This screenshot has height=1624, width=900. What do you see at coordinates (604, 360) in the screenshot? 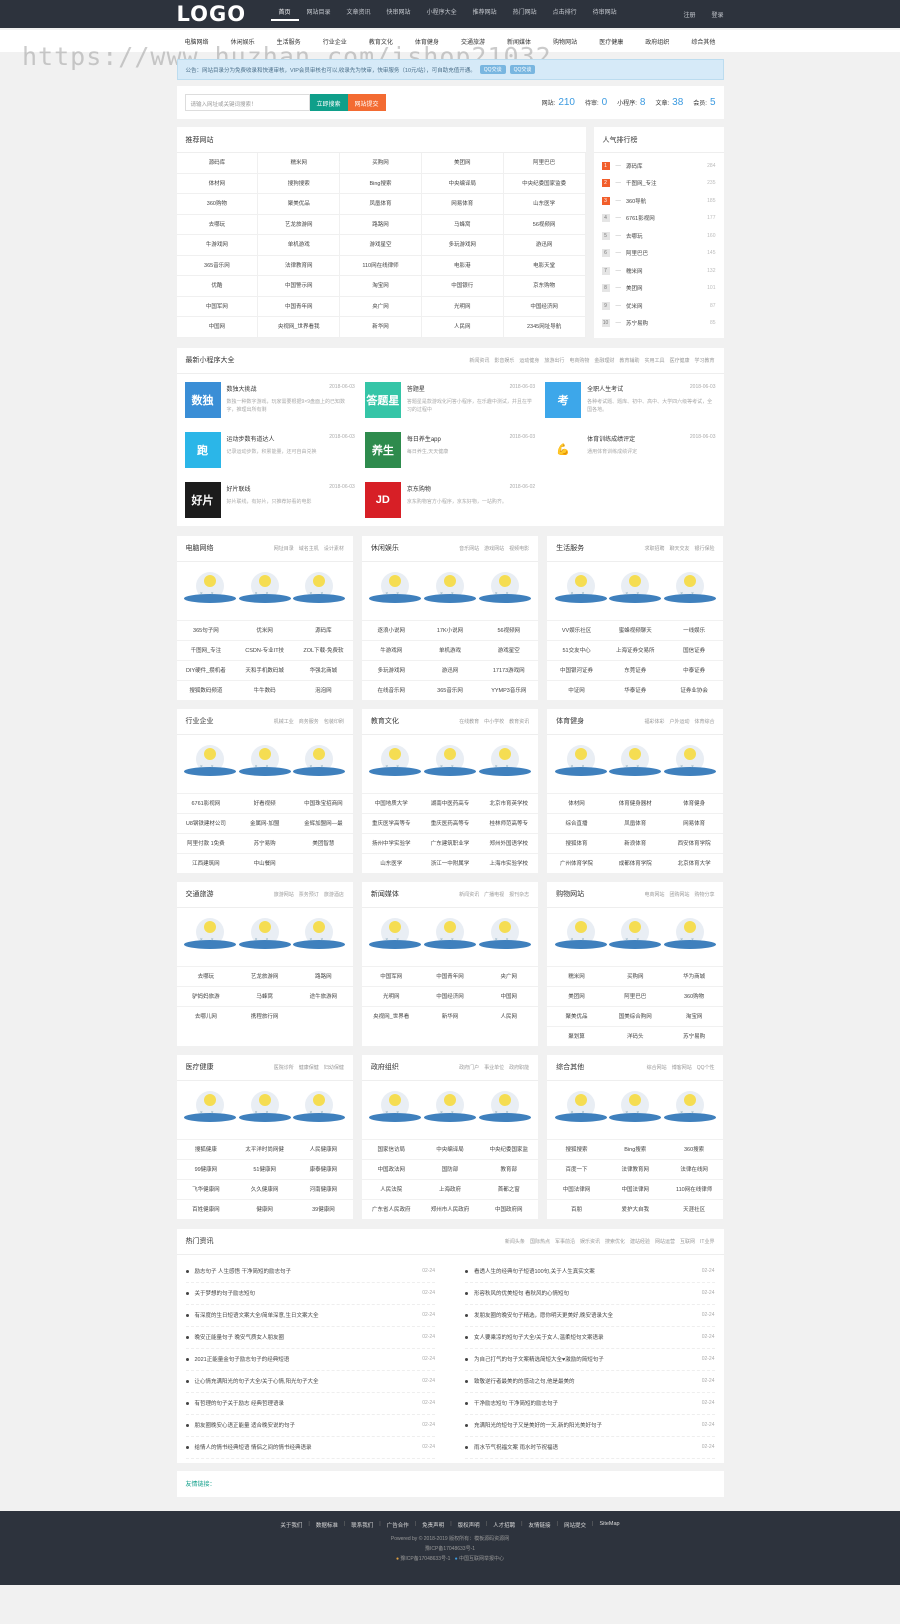
I see `miniapp-tag: 金融理财` at bounding box center [604, 360].